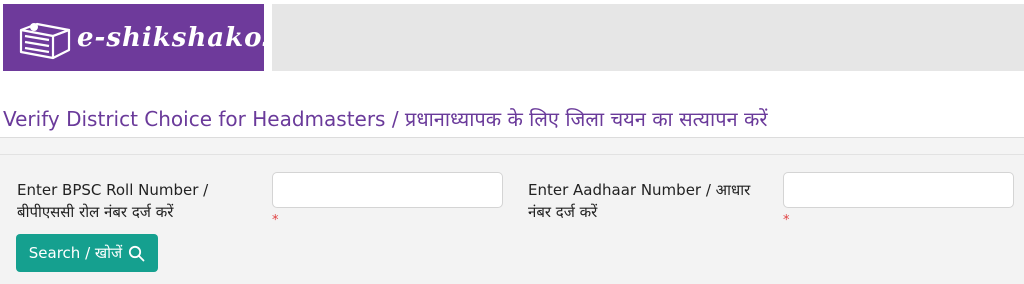 The image size is (1024, 284). Describe the element at coordinates (113, 190) in the screenshot. I see `roll-number-label-en: Enter BPSC Roll Number /` at that location.